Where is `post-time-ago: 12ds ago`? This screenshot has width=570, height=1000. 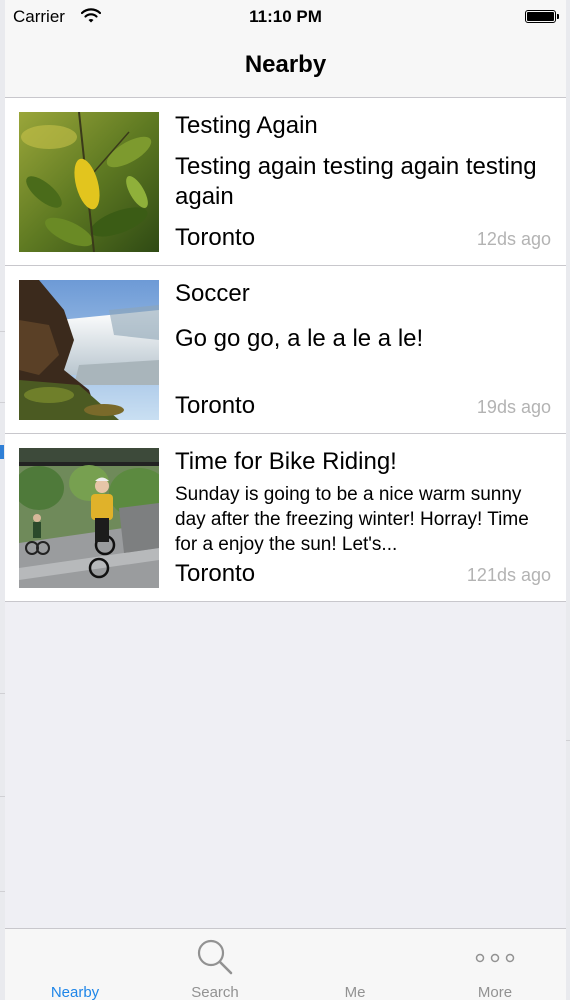
post-time-ago: 12ds ago is located at coordinates (513, 239).